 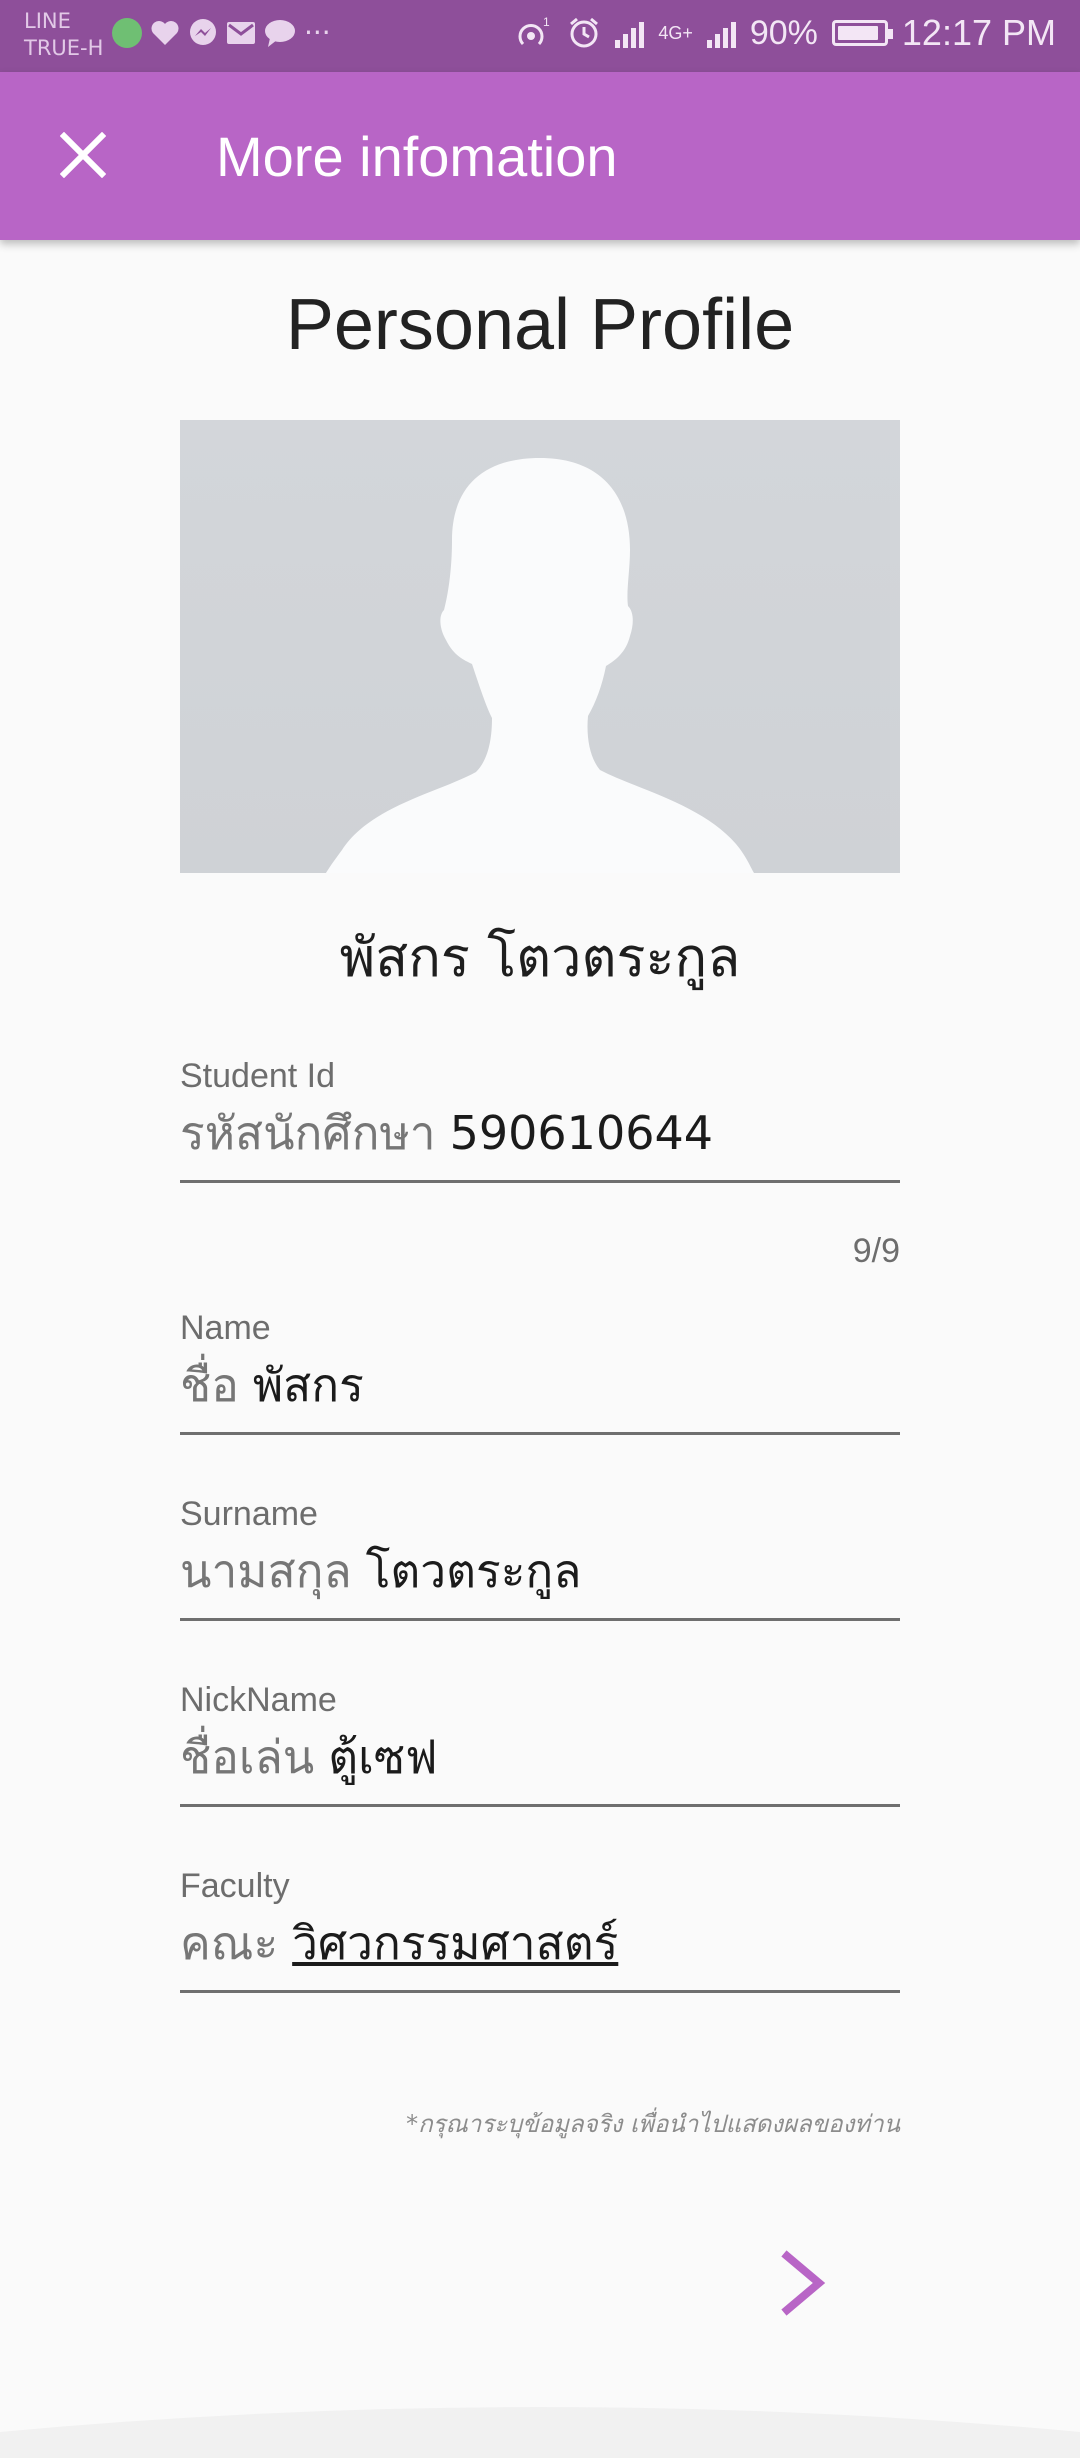 I want to click on app-bar: More infomation, so click(x=540, y=156).